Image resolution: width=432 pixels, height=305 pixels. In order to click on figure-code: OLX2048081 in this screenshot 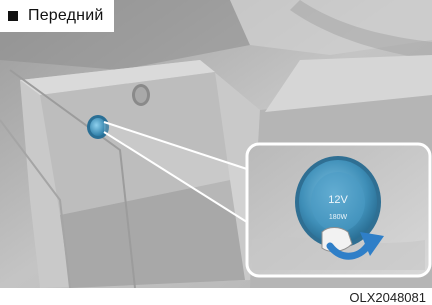, I will do `click(387, 297)`.